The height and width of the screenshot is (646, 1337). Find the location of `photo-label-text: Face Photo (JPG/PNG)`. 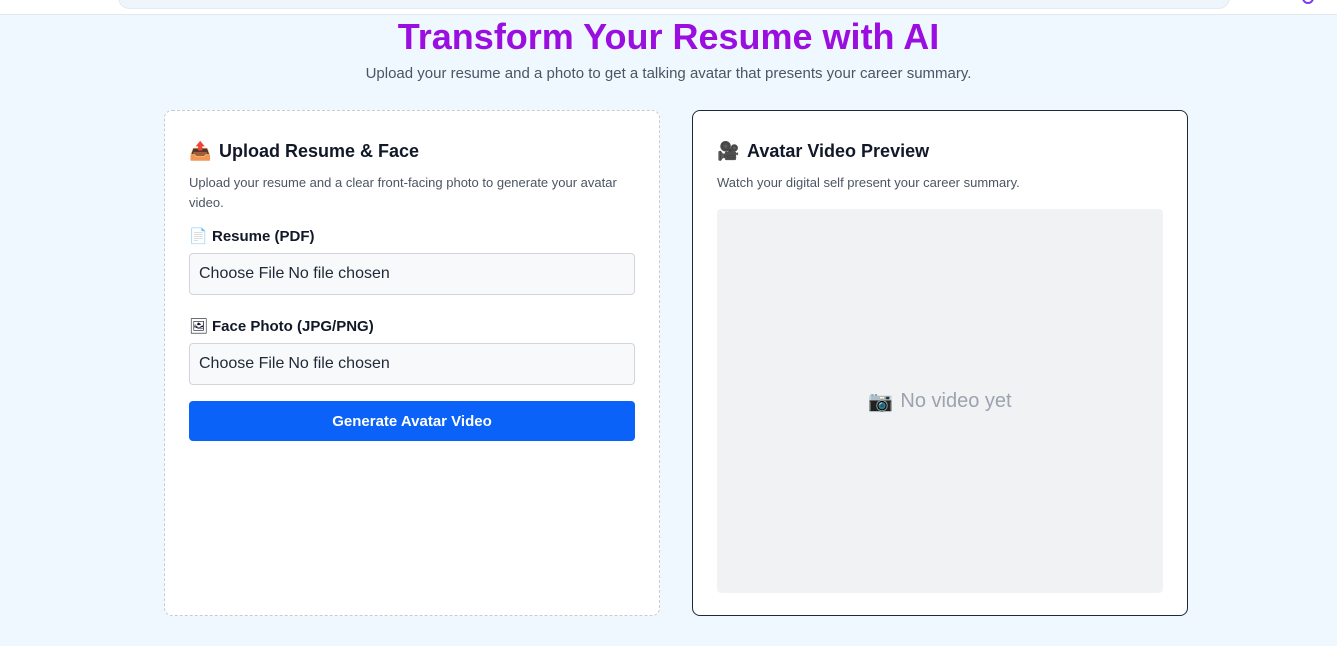

photo-label-text: Face Photo (JPG/PNG) is located at coordinates (293, 326).